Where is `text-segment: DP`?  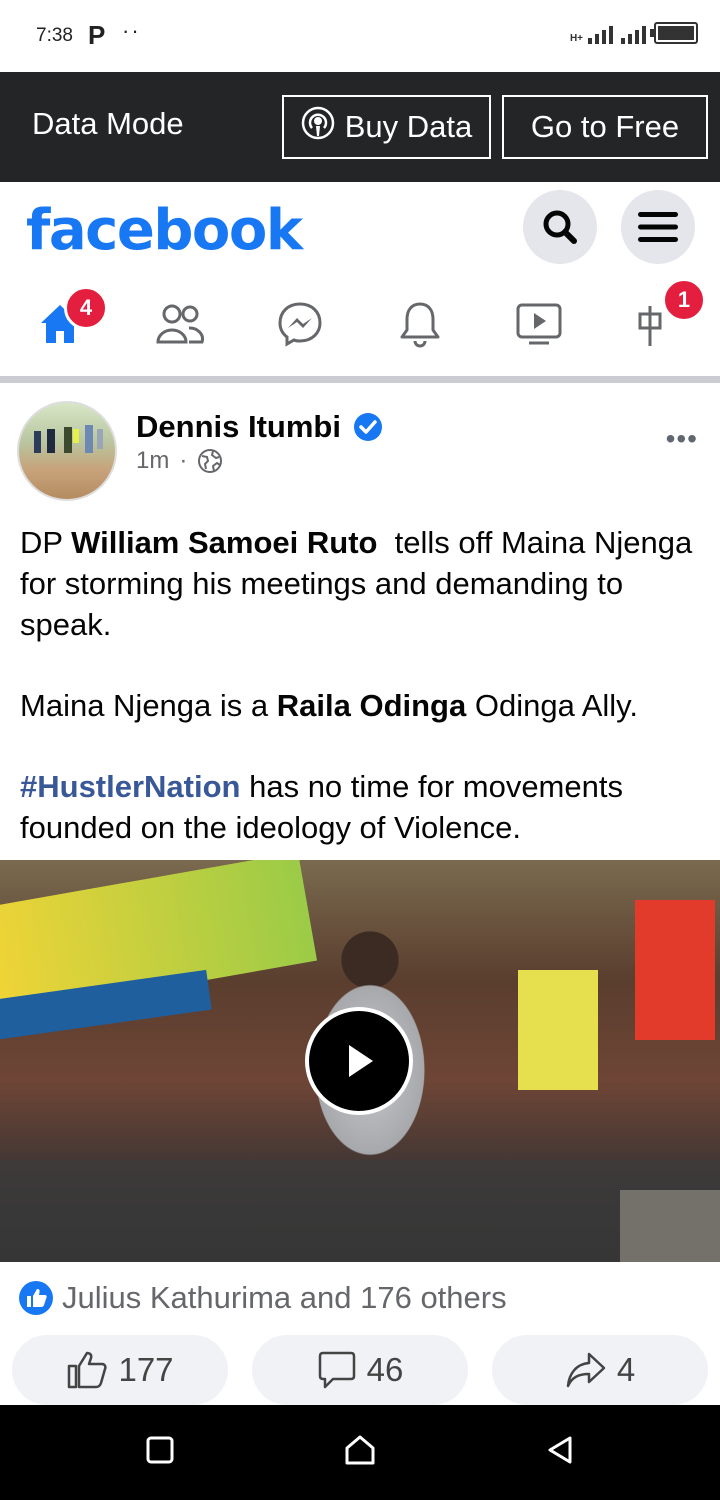 text-segment: DP is located at coordinates (46, 542).